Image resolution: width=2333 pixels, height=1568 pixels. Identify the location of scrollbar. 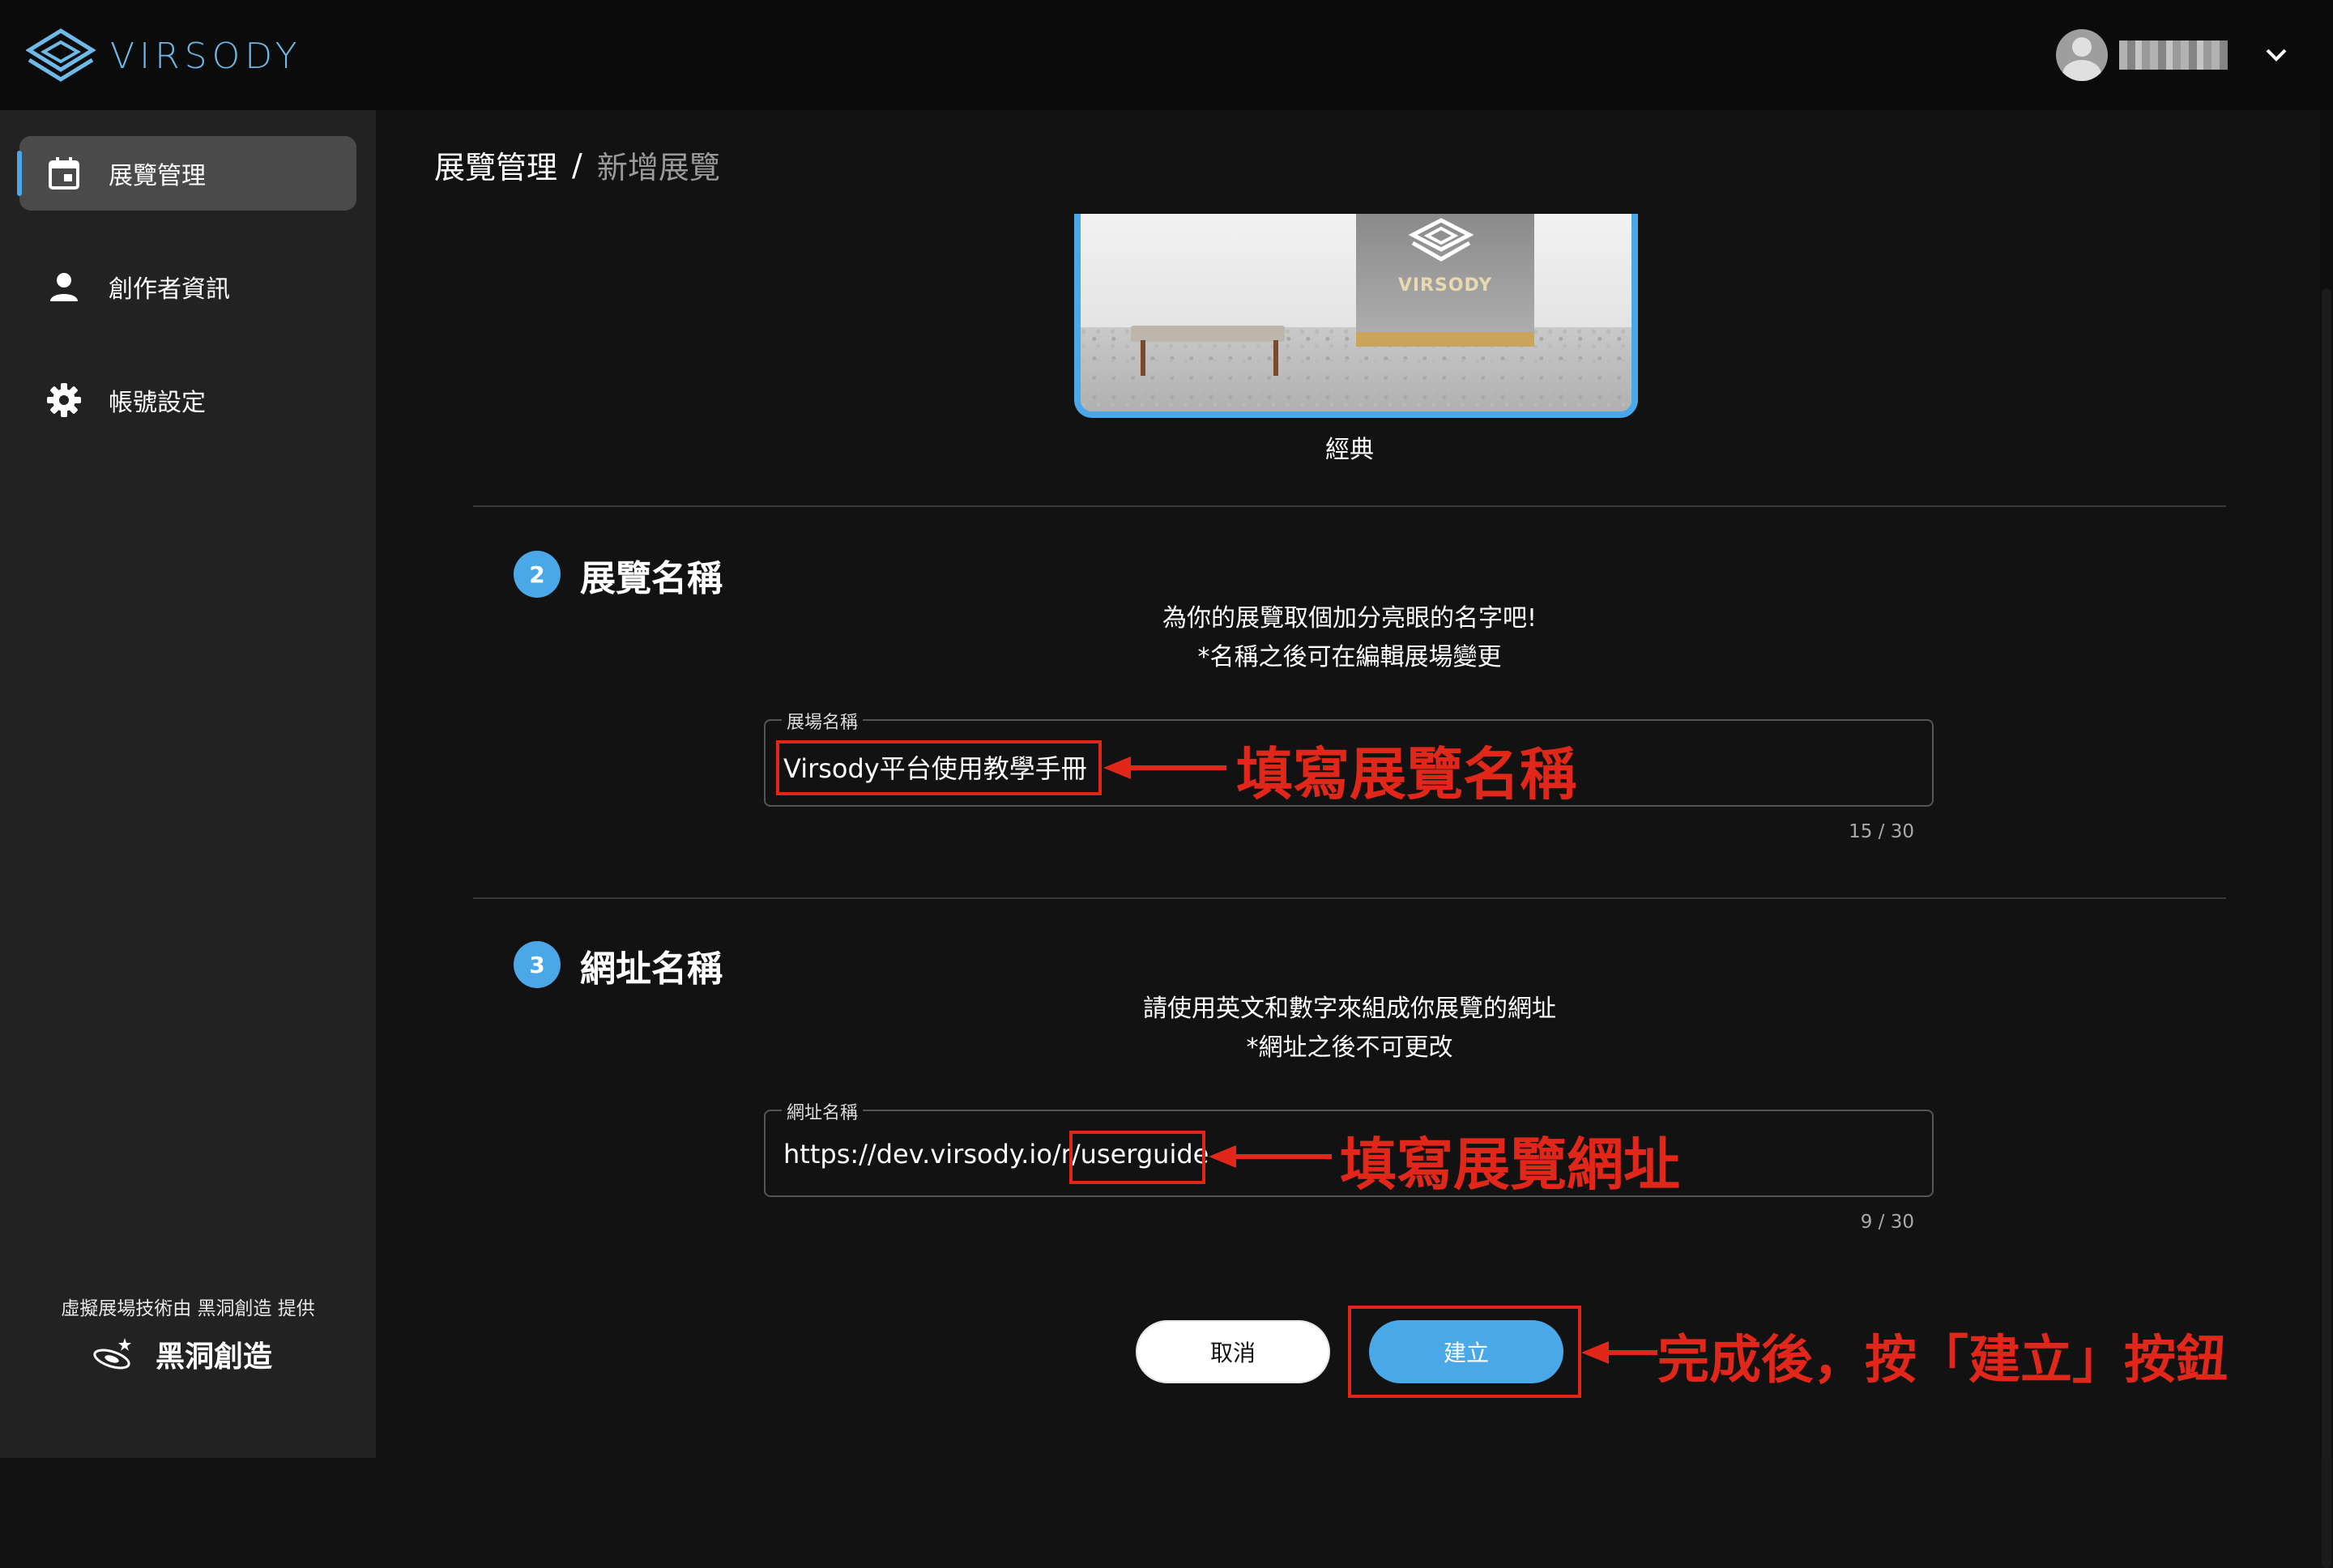
(2326, 839).